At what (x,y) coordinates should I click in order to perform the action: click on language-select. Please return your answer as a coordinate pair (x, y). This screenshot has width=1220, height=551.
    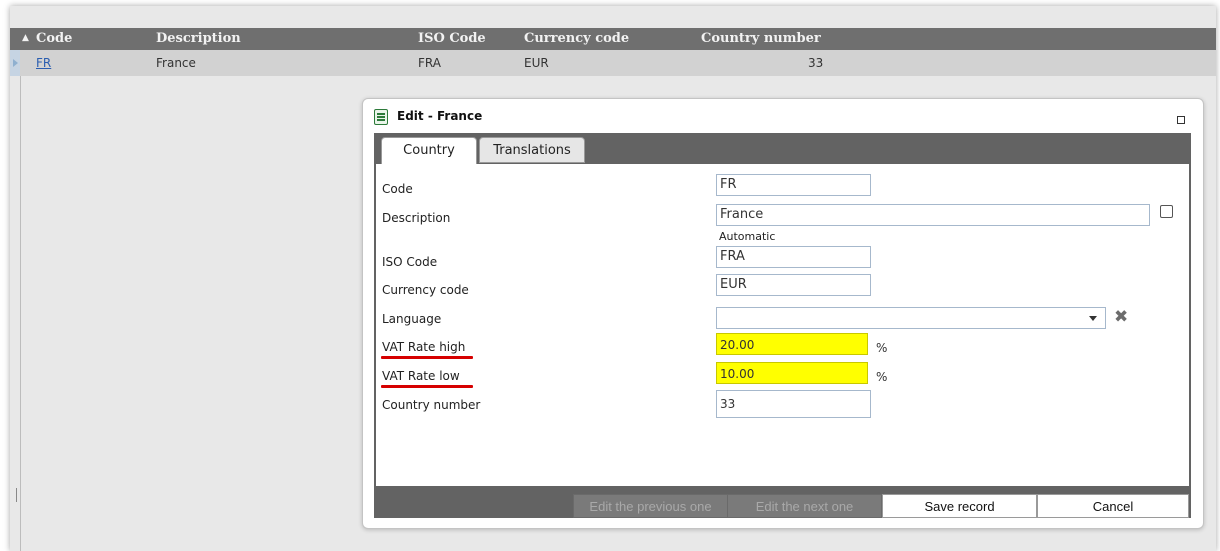
    Looking at the image, I should click on (911, 318).